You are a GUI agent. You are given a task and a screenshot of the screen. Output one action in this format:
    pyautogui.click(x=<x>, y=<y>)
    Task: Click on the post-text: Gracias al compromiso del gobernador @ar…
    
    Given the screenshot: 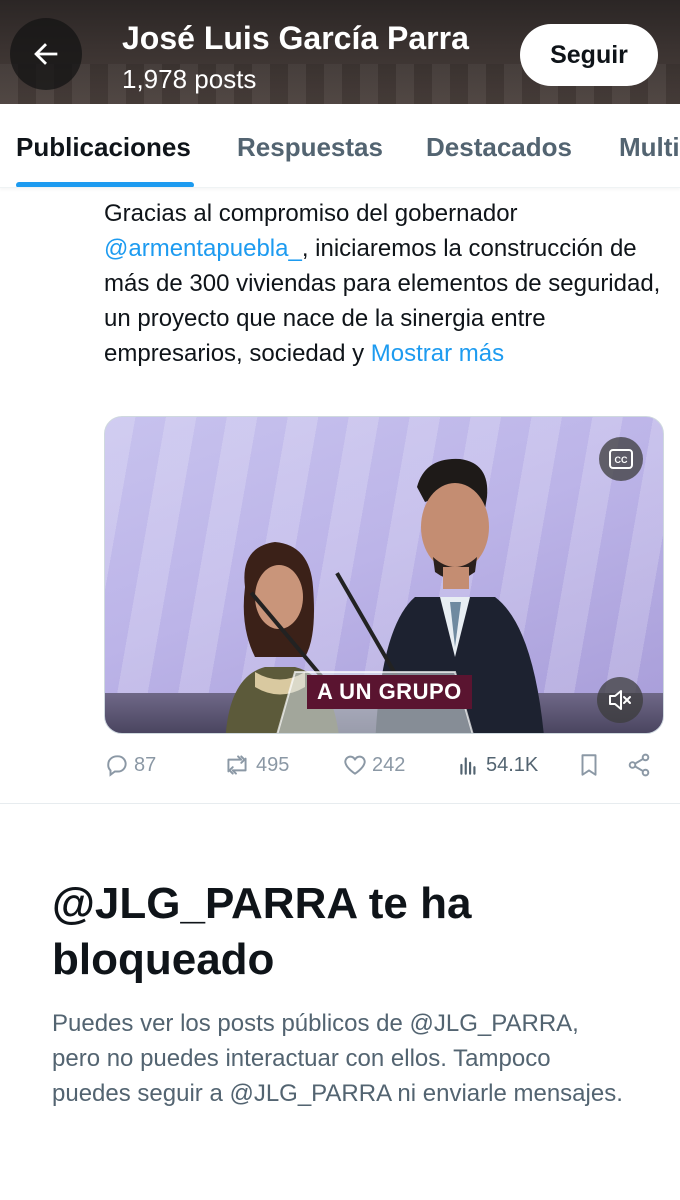 What is the action you would take?
    pyautogui.click(x=384, y=283)
    